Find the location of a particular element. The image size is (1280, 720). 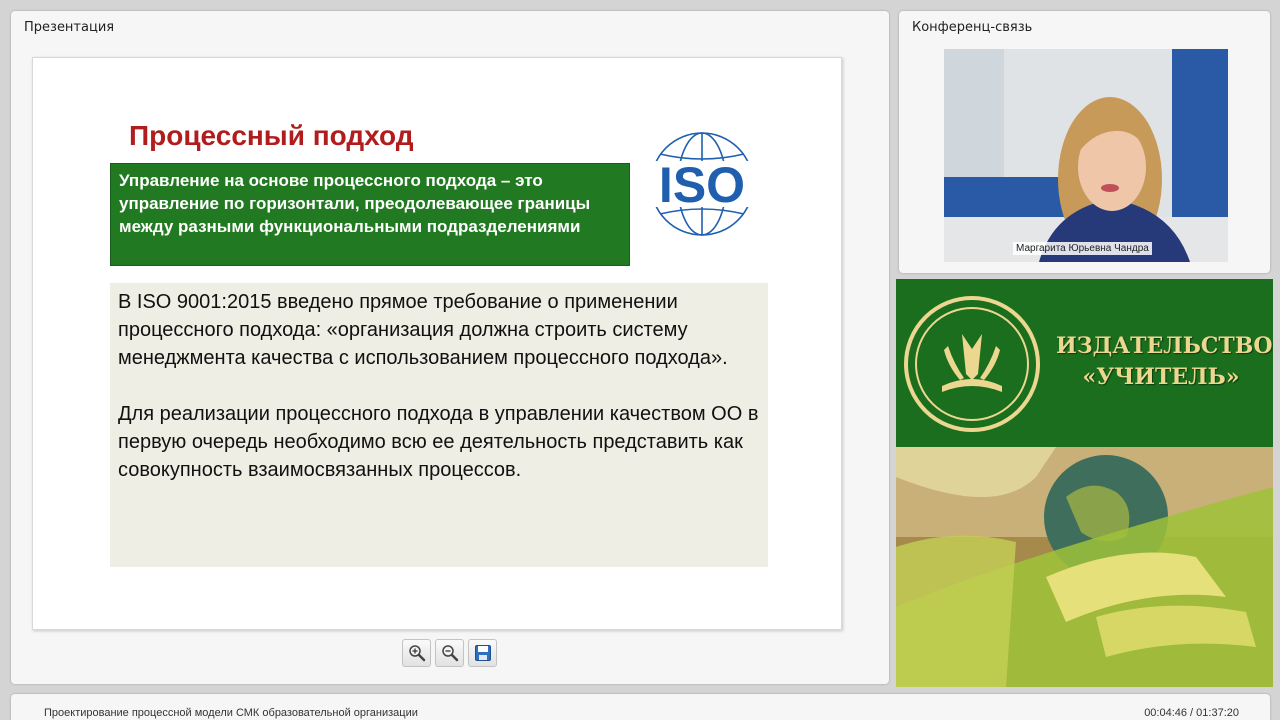

publisher-banner-image is located at coordinates (1084, 567).